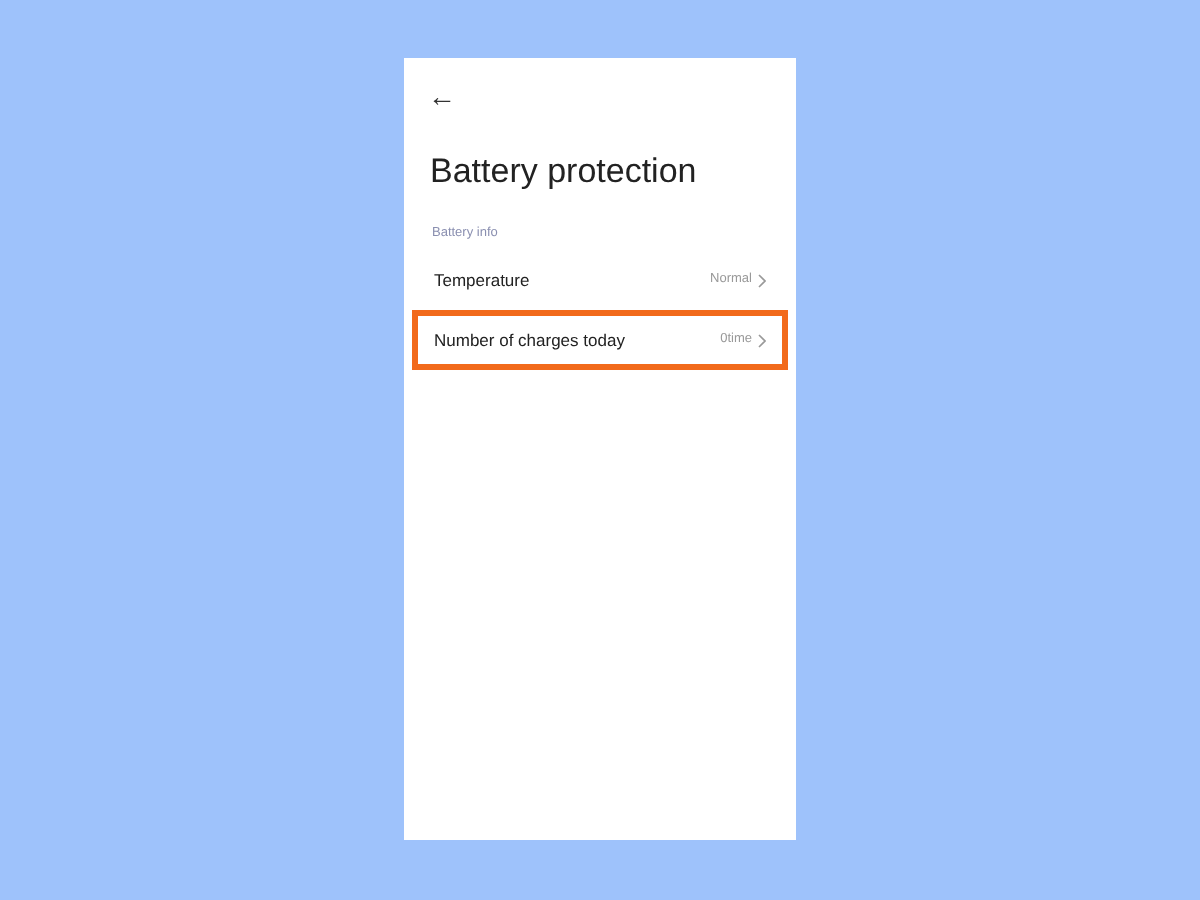  What do you see at coordinates (442, 96) in the screenshot?
I see `back-button: ←` at bounding box center [442, 96].